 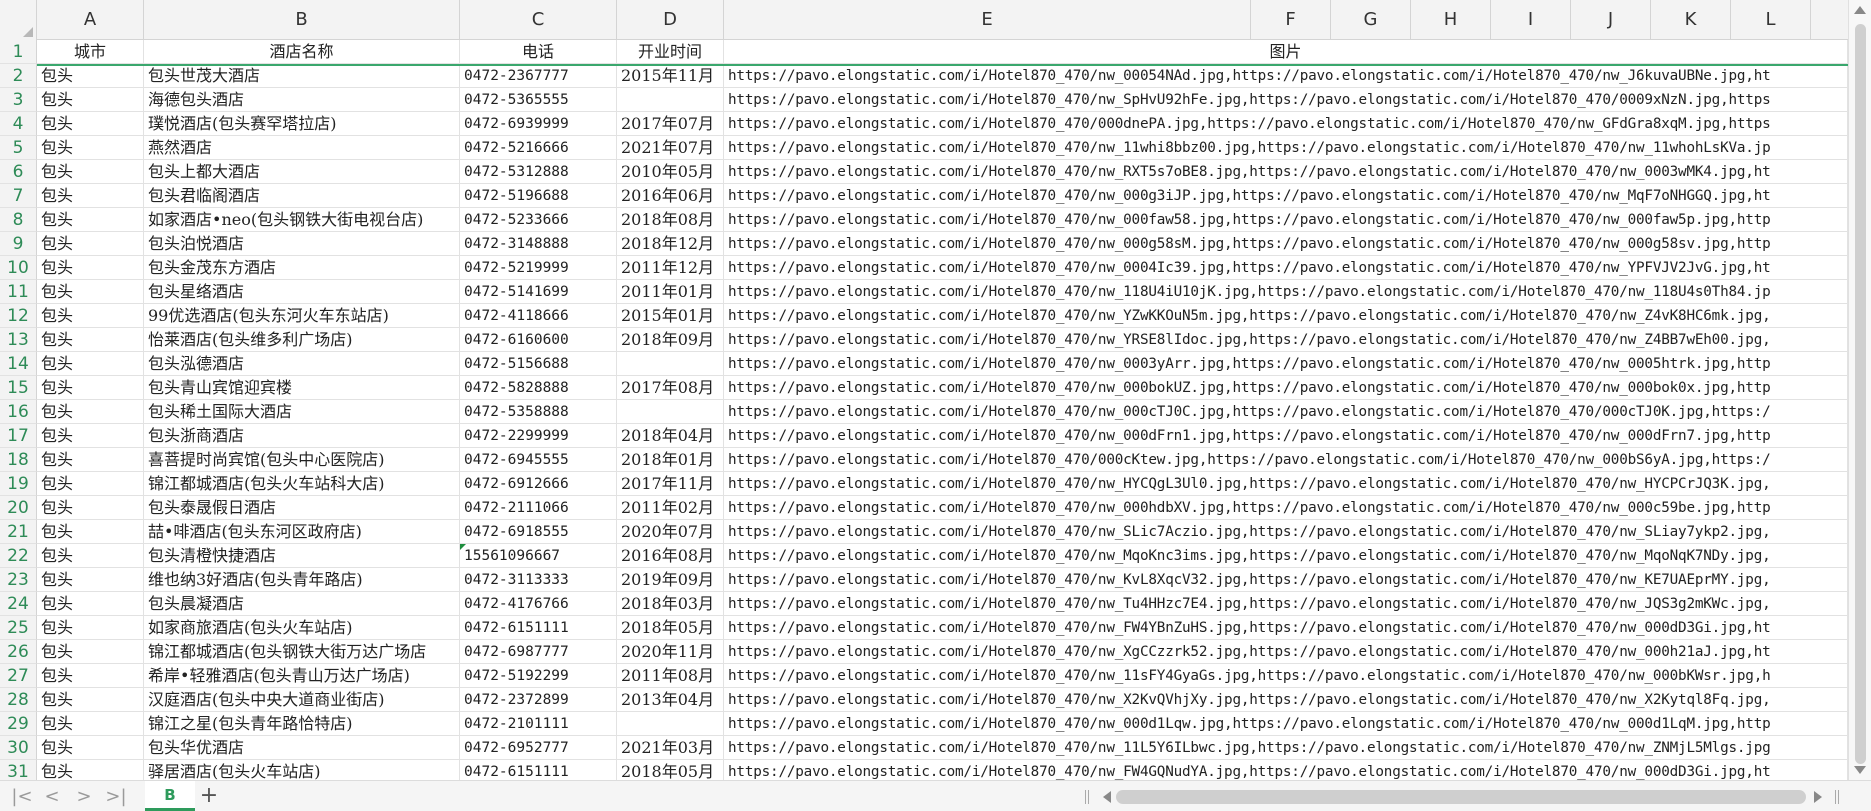 What do you see at coordinates (670, 20) in the screenshot?
I see `column-header-d: D` at bounding box center [670, 20].